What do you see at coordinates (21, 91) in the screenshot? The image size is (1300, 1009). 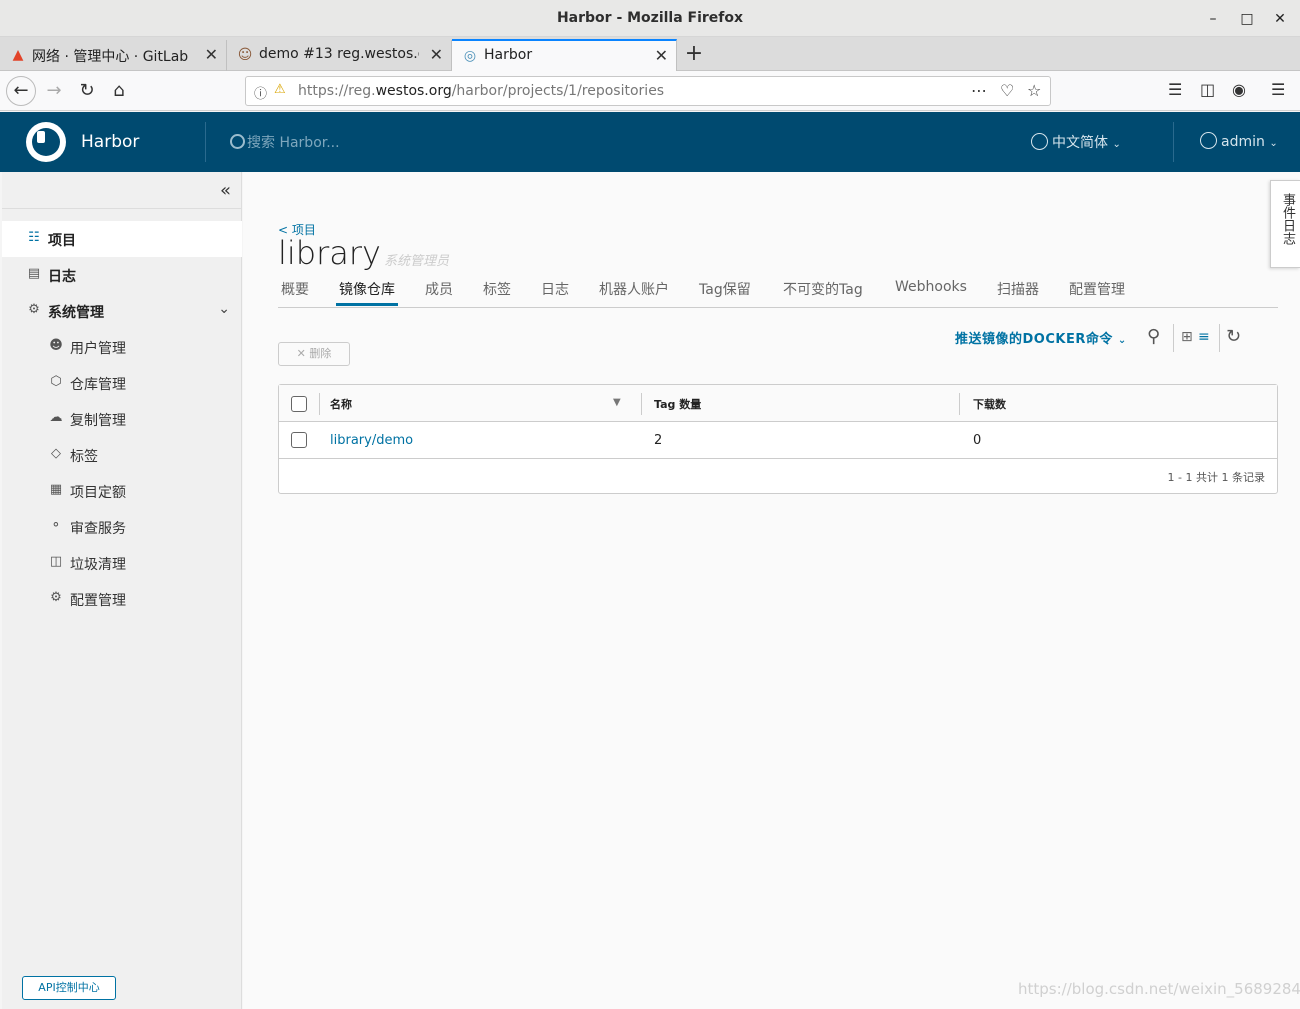 I see `back-icon: ←` at bounding box center [21, 91].